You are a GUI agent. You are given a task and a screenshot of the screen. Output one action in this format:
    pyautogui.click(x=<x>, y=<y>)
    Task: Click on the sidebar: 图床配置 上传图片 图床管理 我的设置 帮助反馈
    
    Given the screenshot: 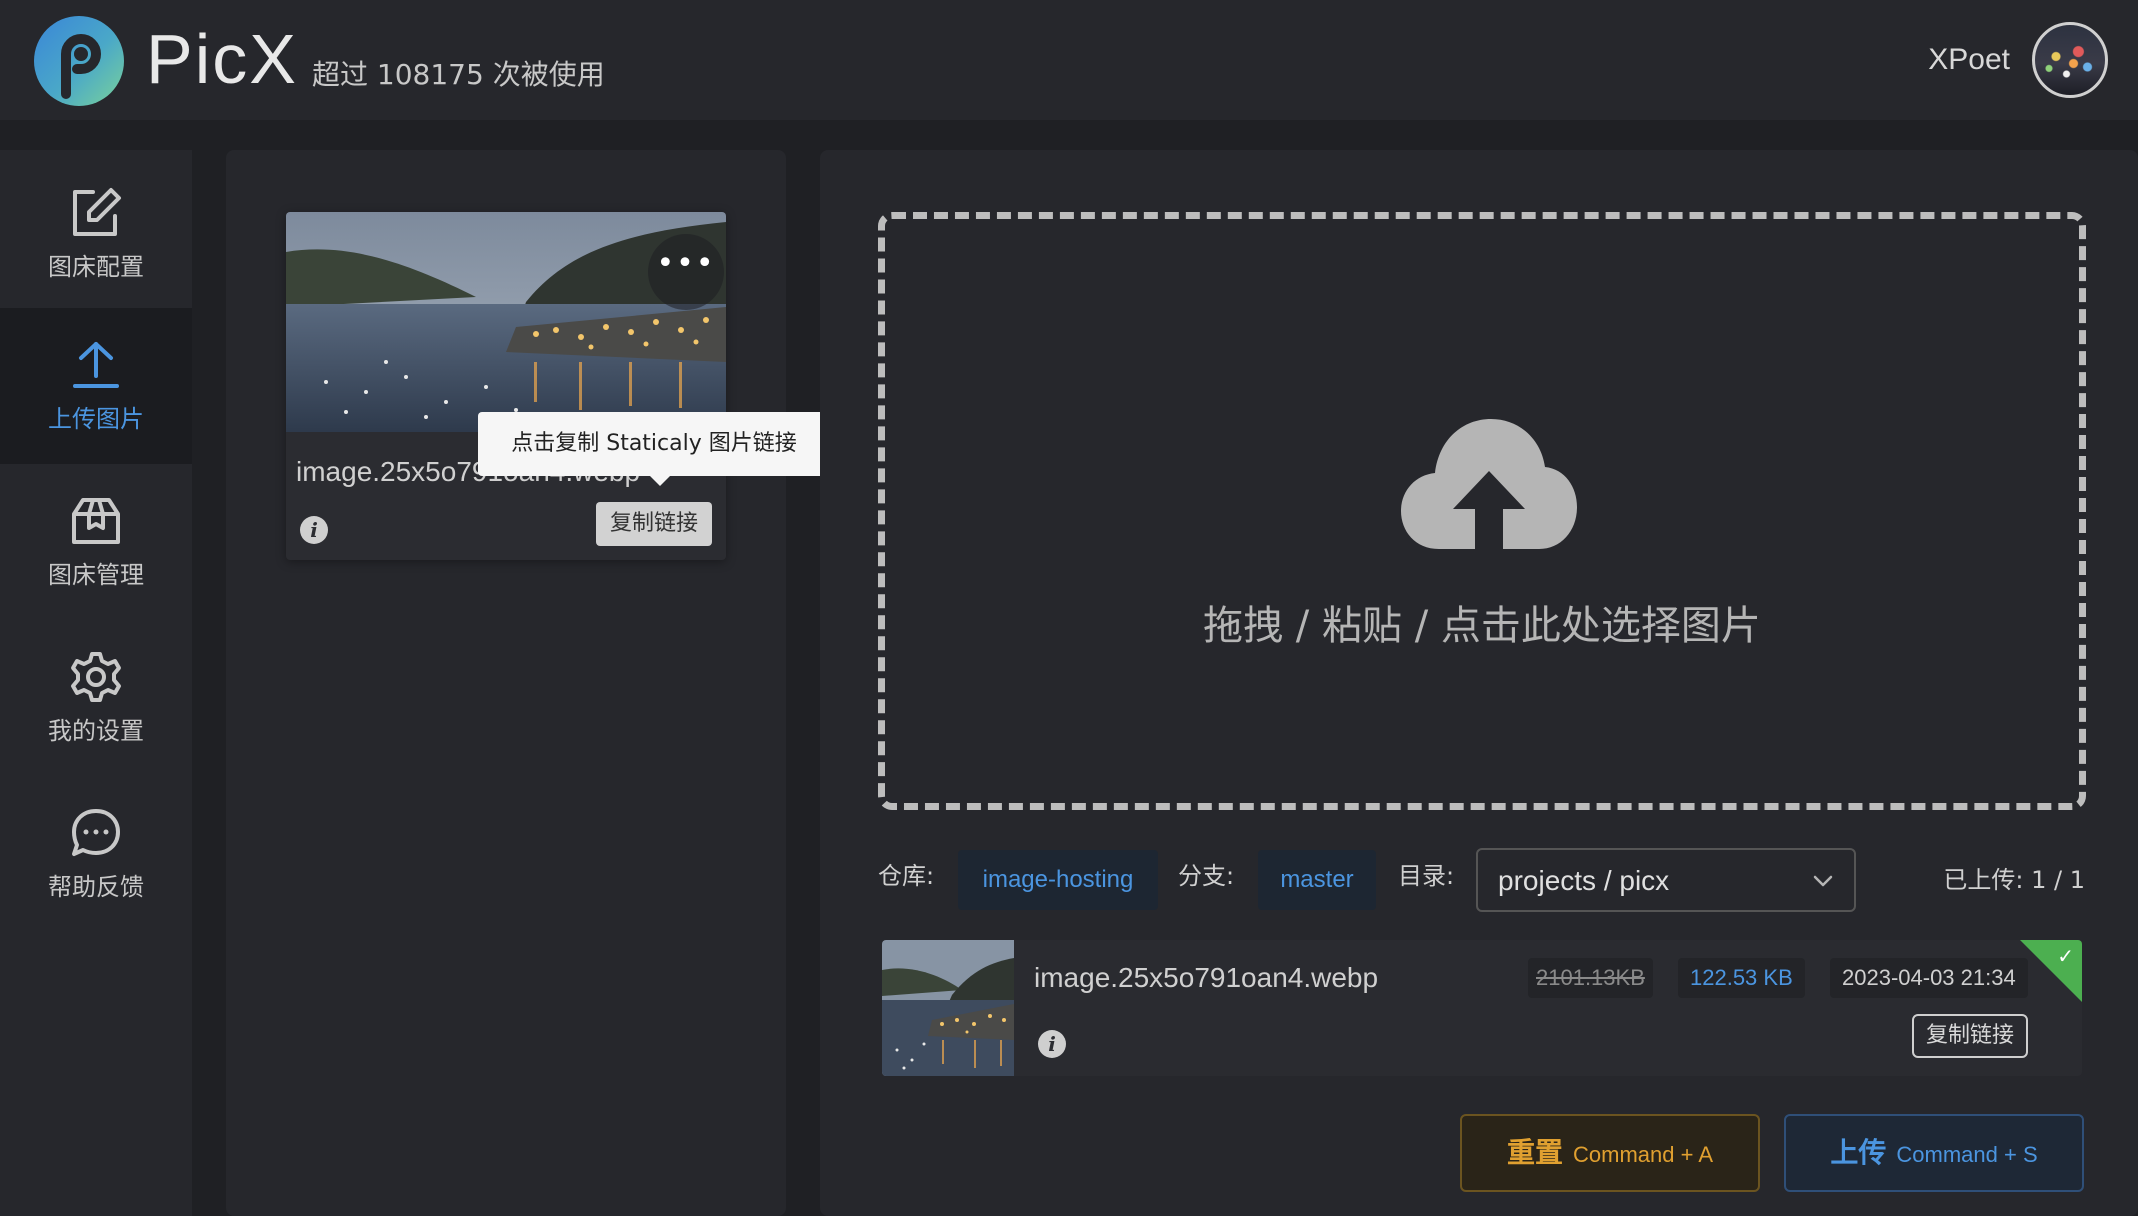 What is the action you would take?
    pyautogui.click(x=96, y=683)
    